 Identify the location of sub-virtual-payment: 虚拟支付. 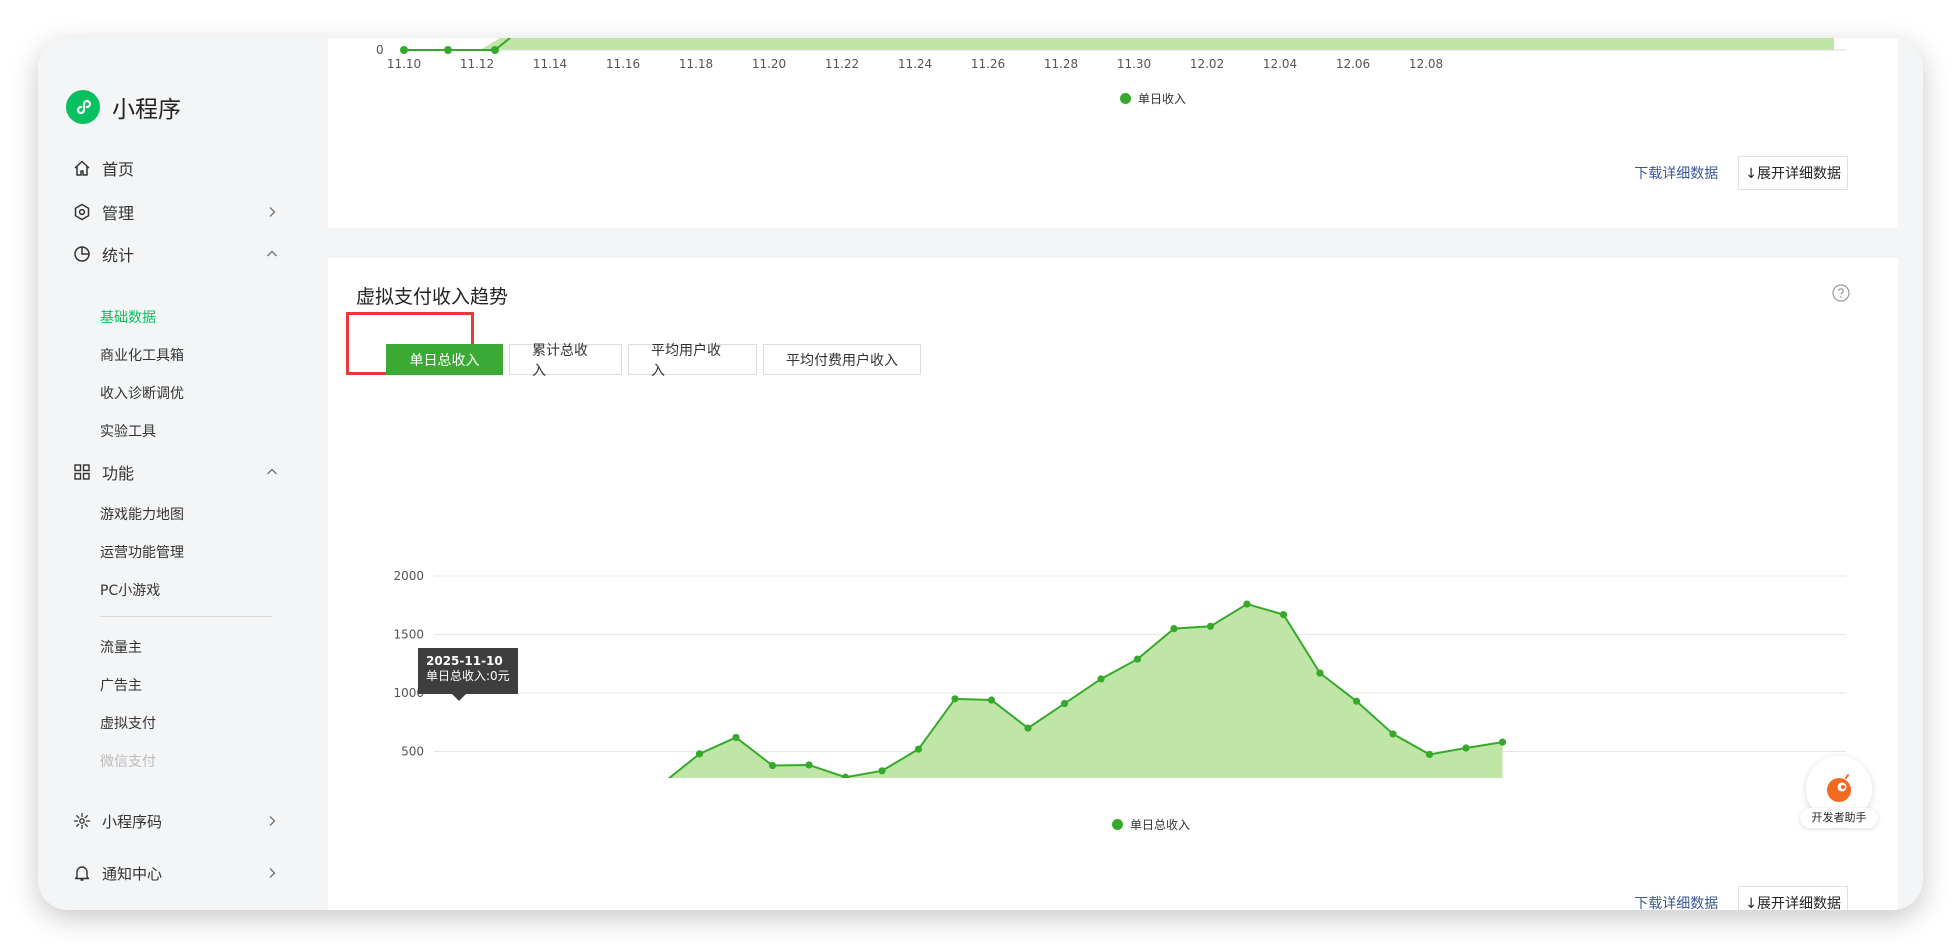
(128, 723).